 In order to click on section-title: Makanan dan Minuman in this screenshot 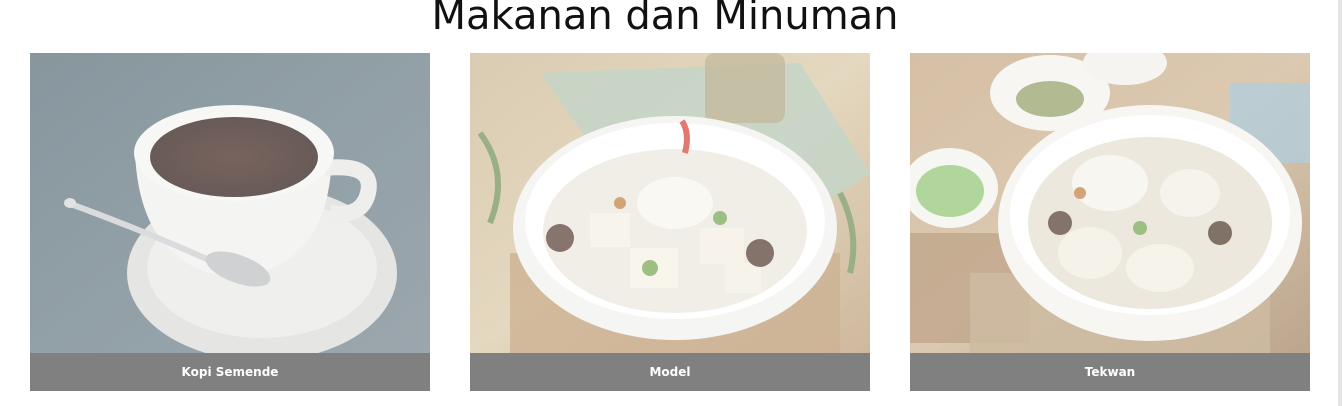, I will do `click(665, 19)`.